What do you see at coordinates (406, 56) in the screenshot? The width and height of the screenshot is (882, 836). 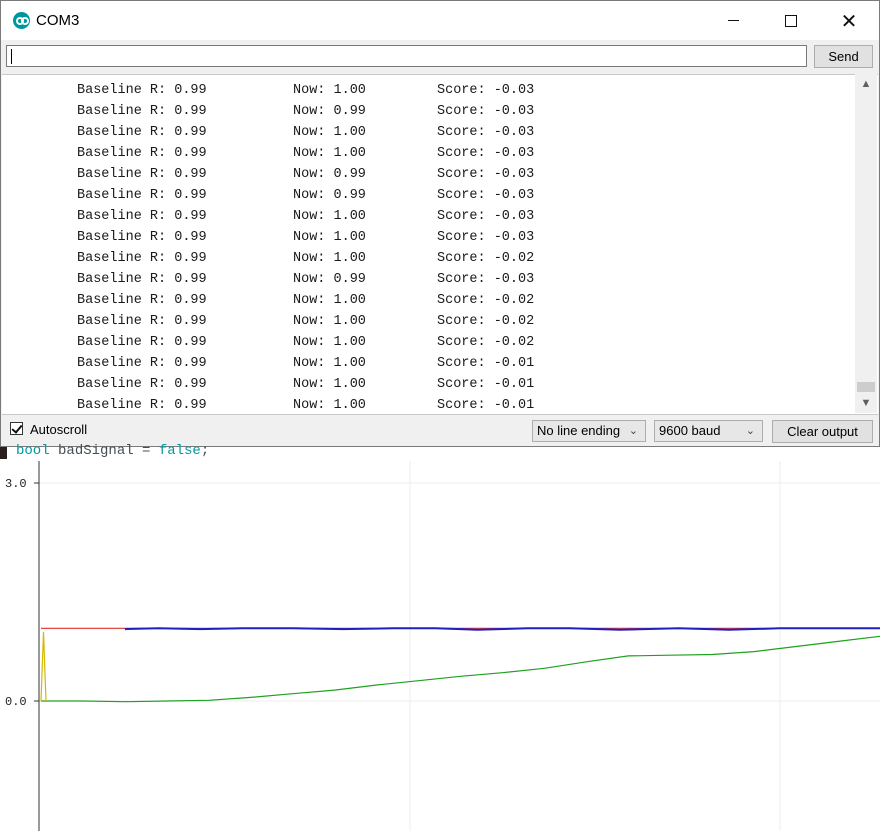 I see `send-input` at bounding box center [406, 56].